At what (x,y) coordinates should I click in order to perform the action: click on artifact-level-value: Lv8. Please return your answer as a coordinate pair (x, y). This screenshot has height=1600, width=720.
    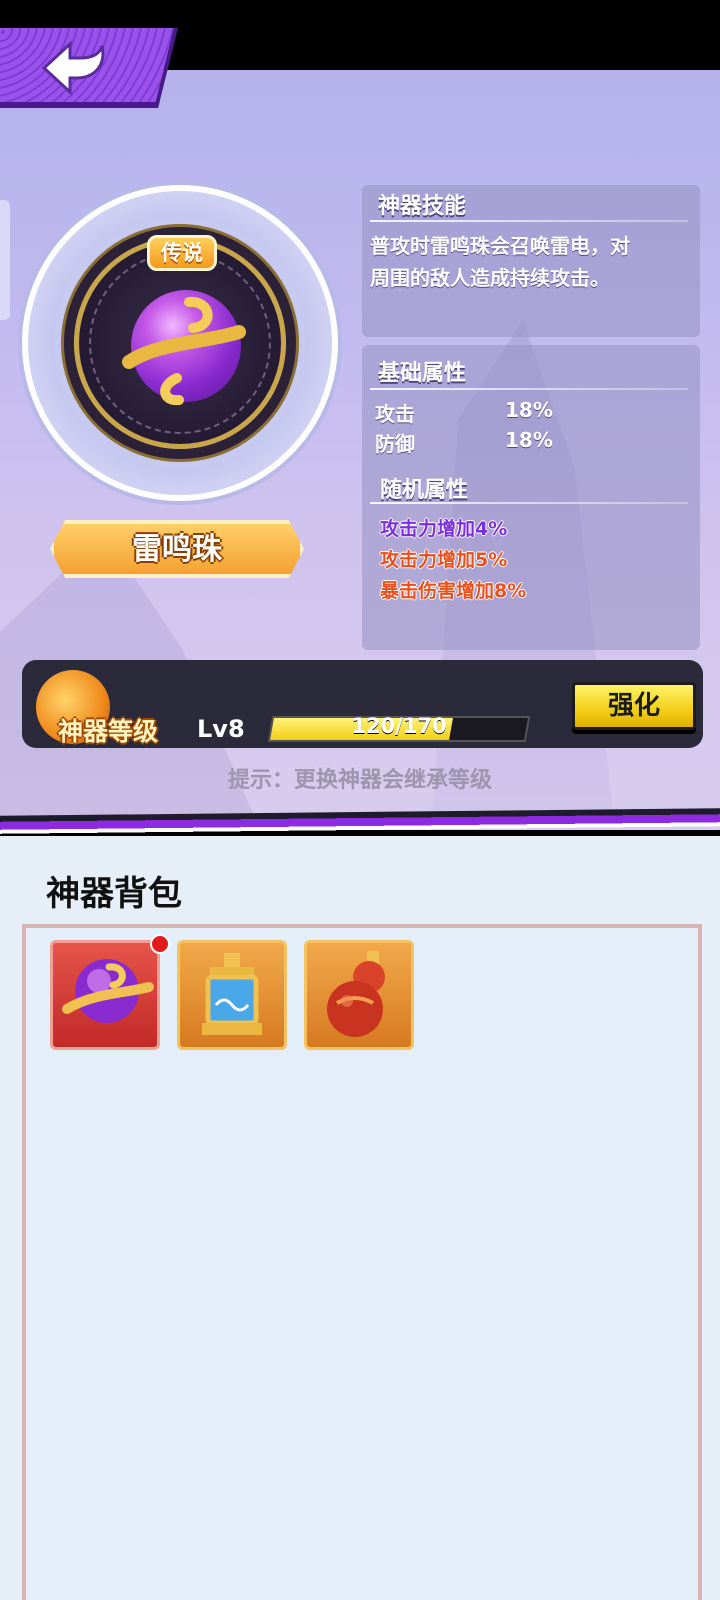
    Looking at the image, I should click on (221, 729).